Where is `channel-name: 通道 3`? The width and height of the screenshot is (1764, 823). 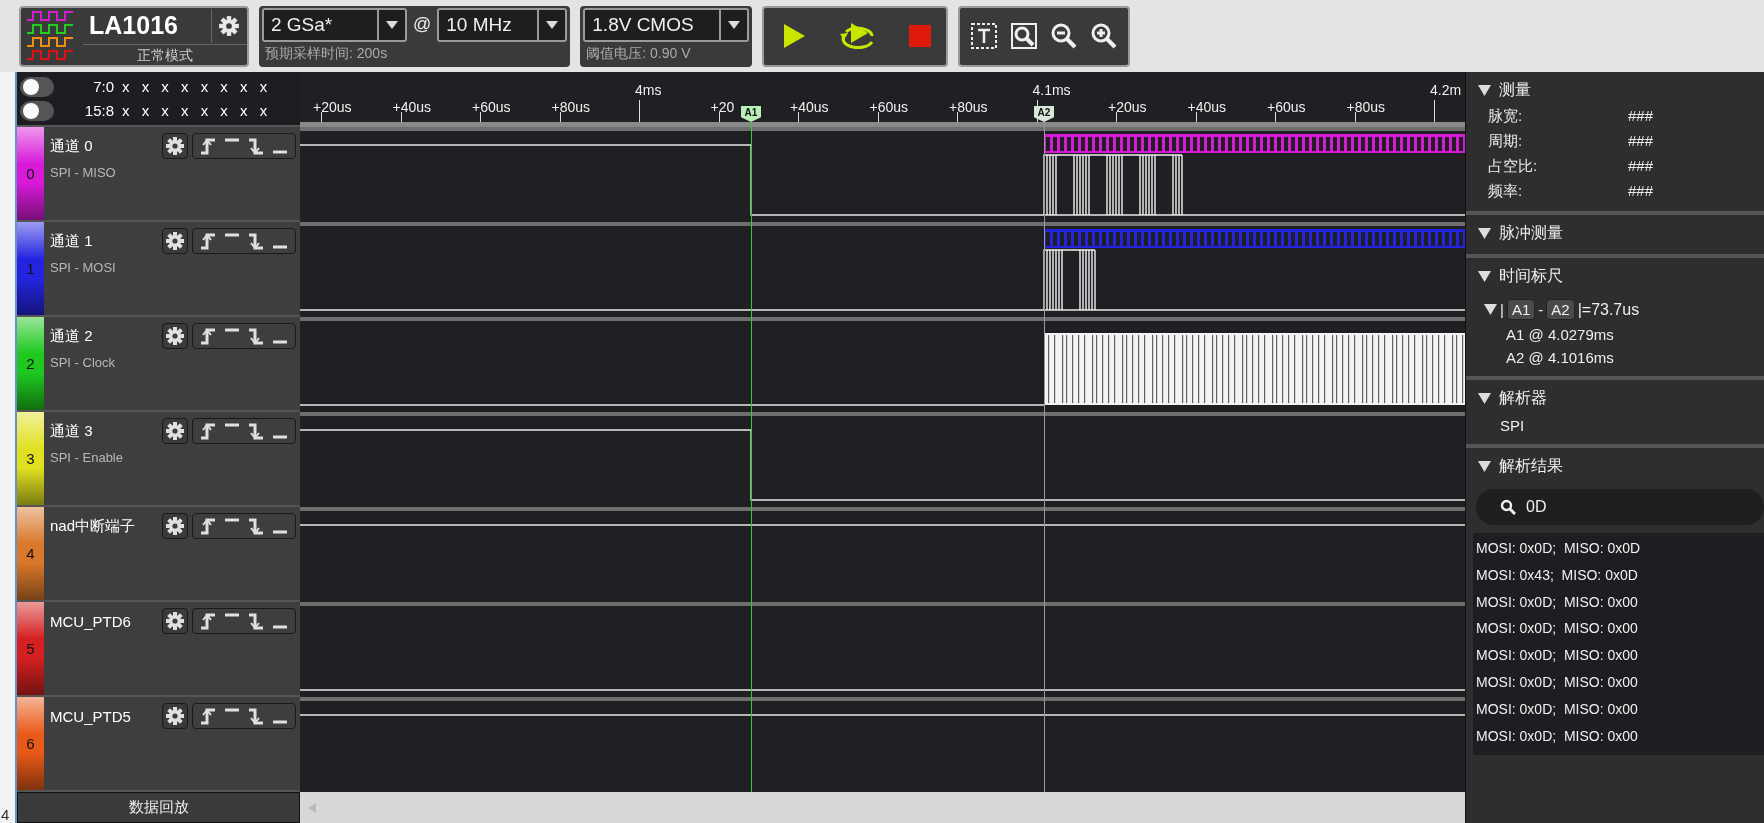
channel-name: 通道 3 is located at coordinates (72, 431).